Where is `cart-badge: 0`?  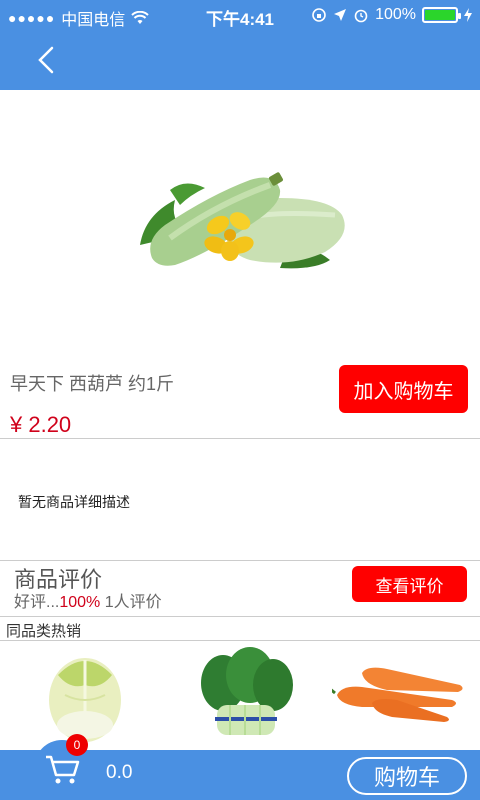 cart-badge: 0 is located at coordinates (77, 745).